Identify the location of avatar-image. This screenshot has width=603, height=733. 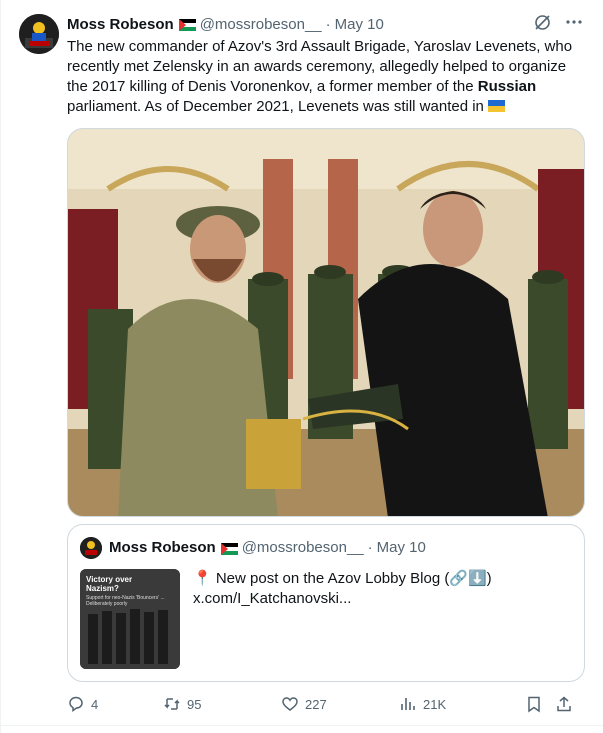
(39, 34).